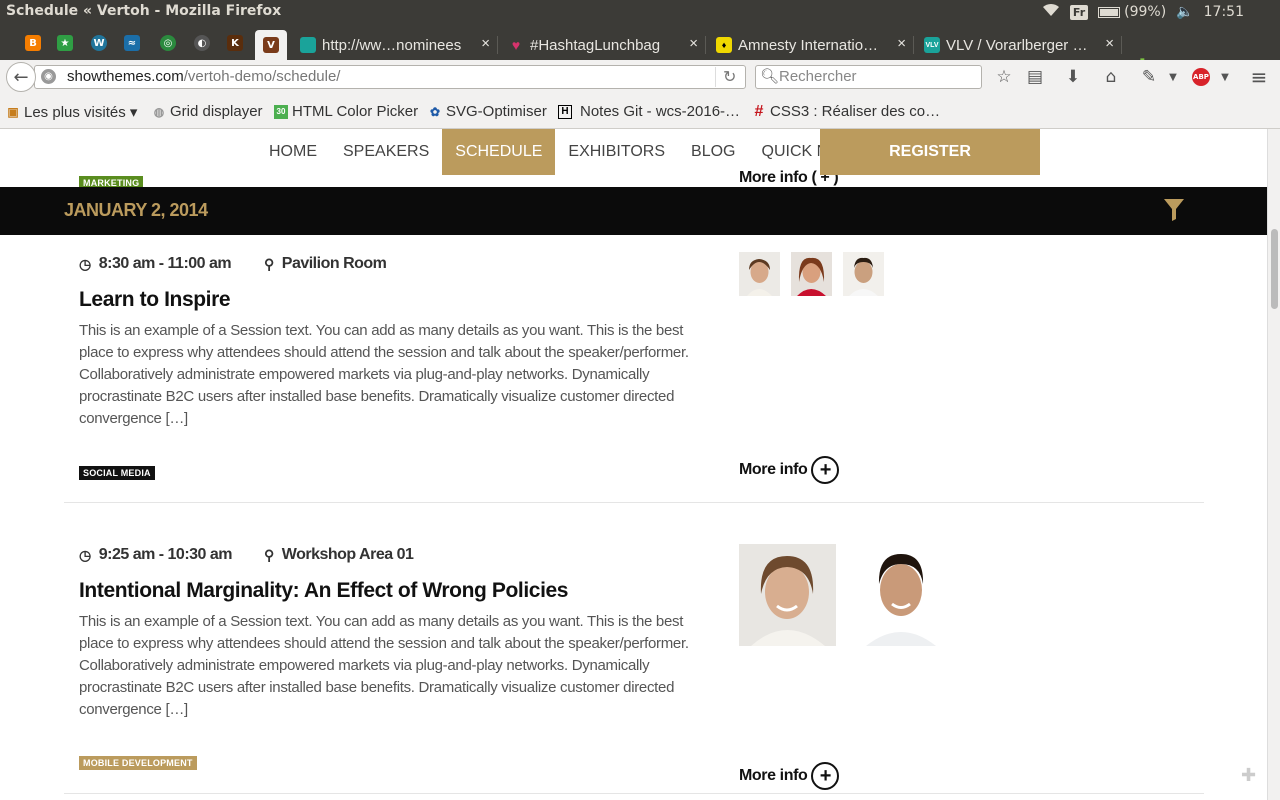 The image size is (1280, 800). I want to click on window-title: Schedule « Vertoh - Mozilla Firefox, so click(144, 11).